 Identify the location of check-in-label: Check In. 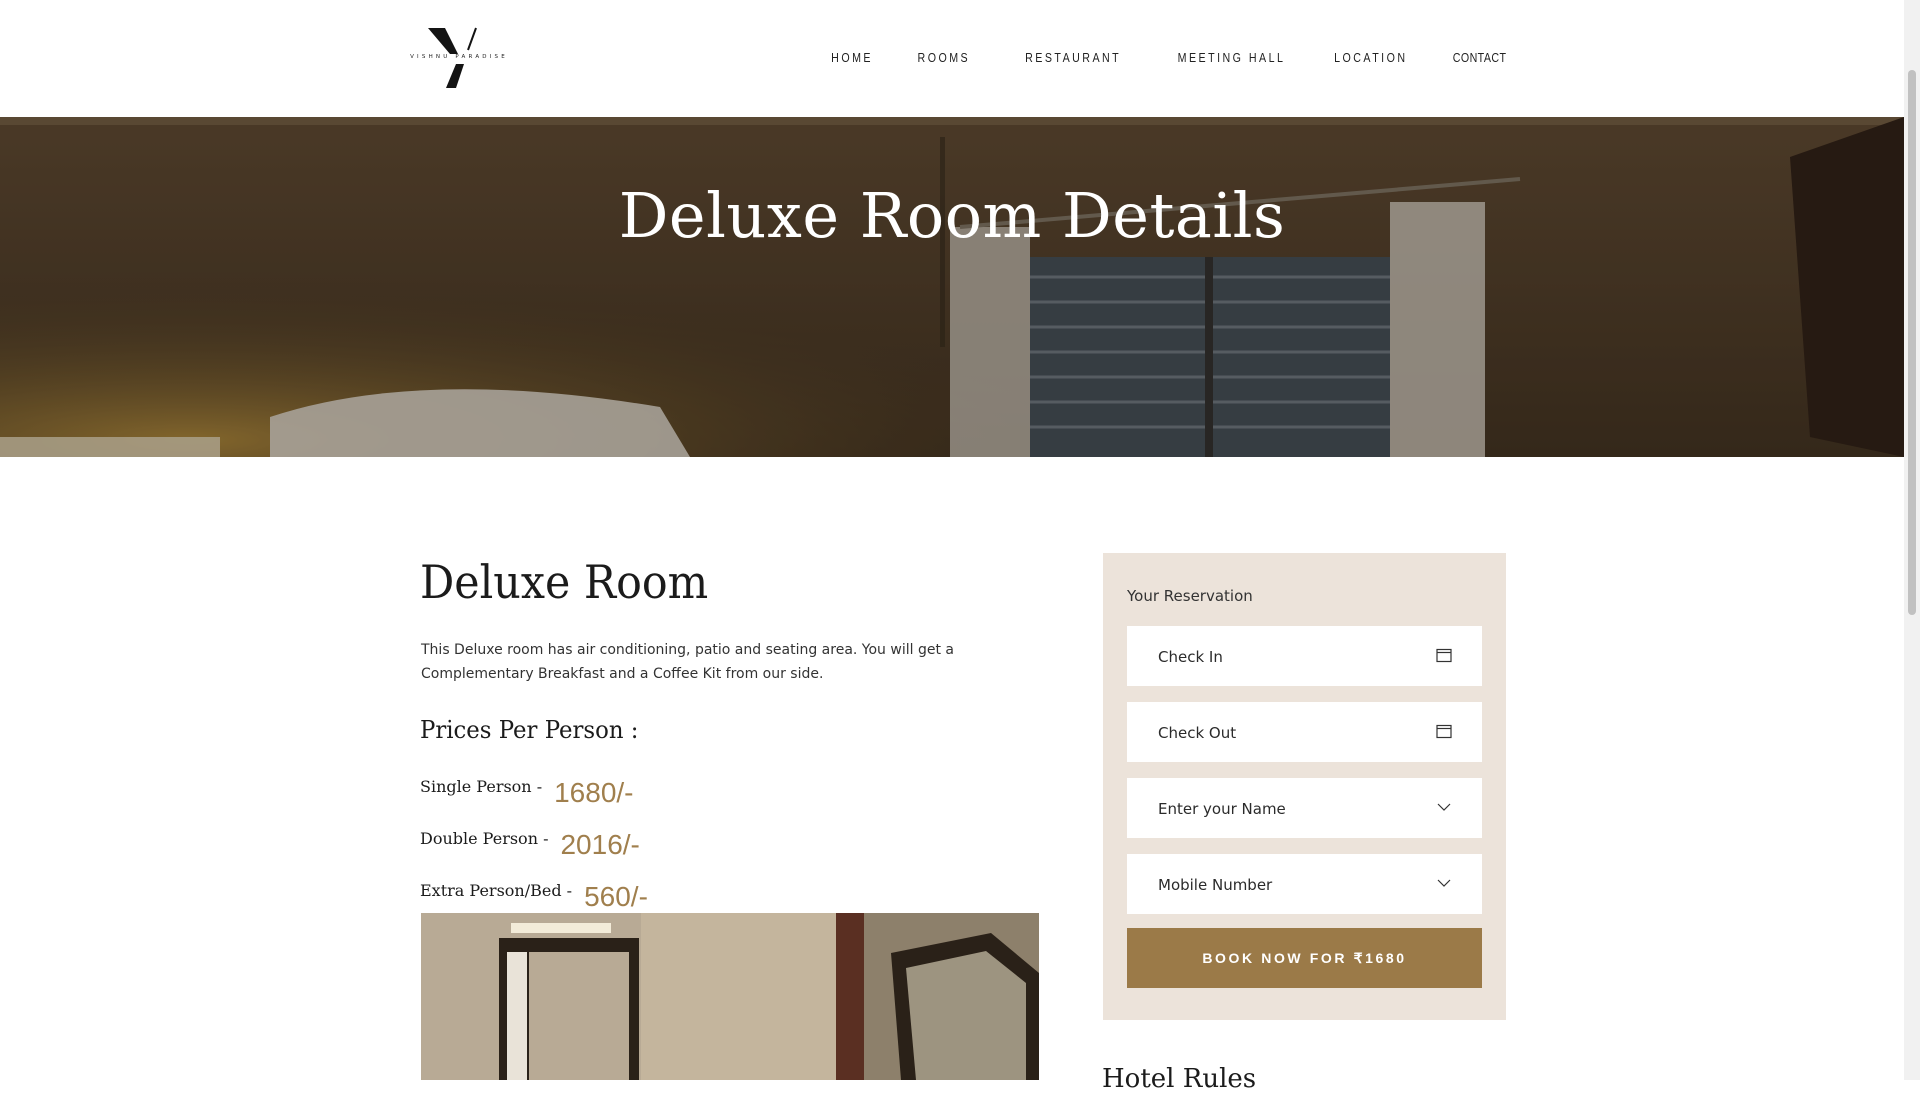
(1190, 657).